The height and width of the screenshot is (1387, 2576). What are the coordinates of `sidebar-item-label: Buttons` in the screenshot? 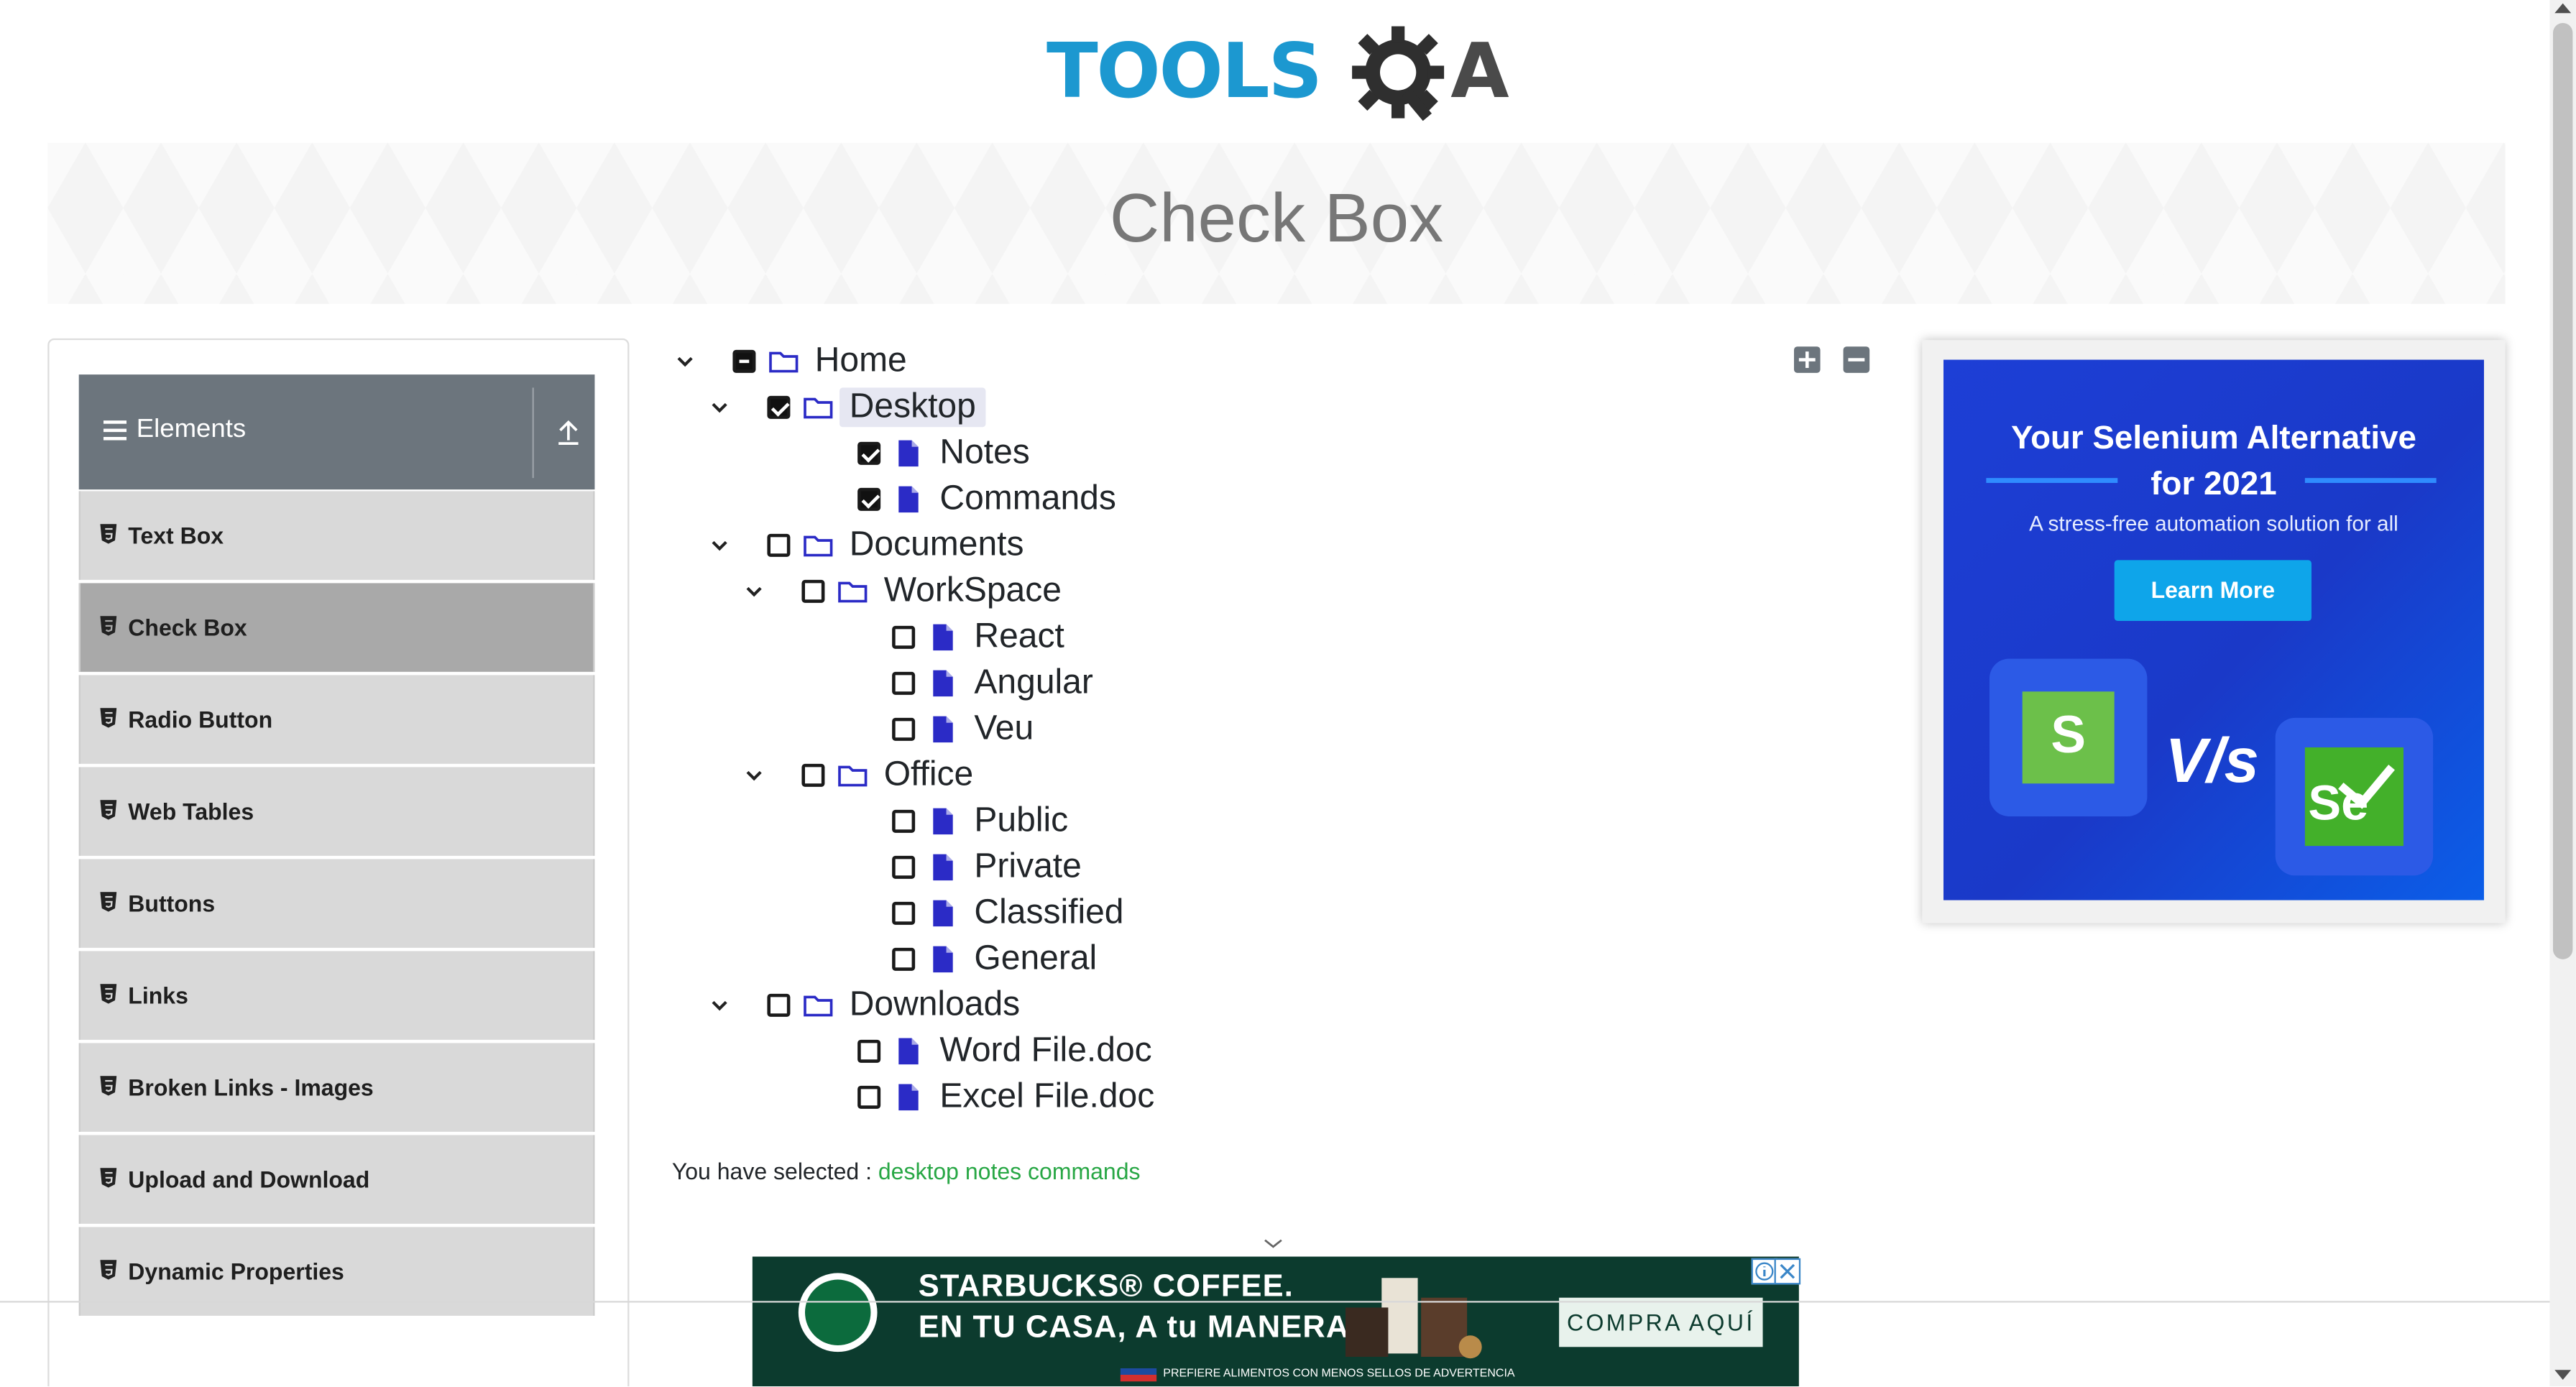 It's located at (172, 904).